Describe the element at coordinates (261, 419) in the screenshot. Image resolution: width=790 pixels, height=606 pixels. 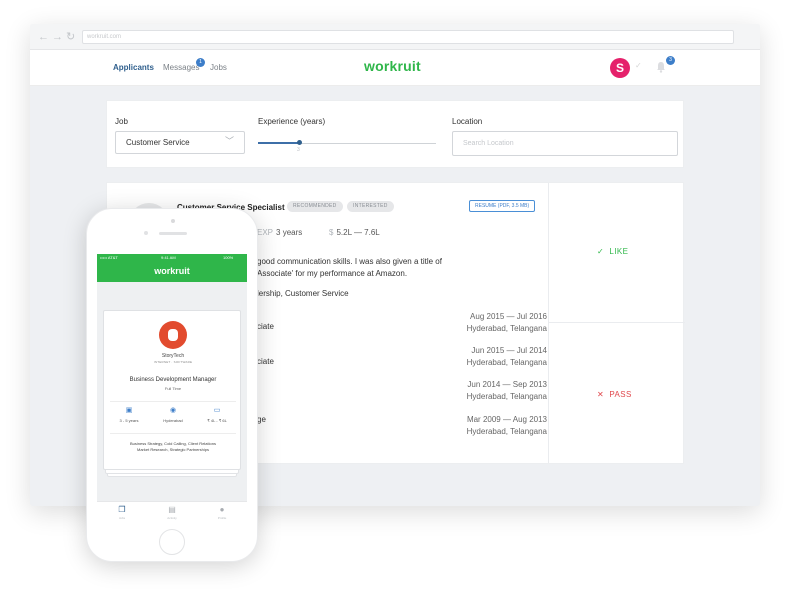
I see `experience-role: ge` at that location.